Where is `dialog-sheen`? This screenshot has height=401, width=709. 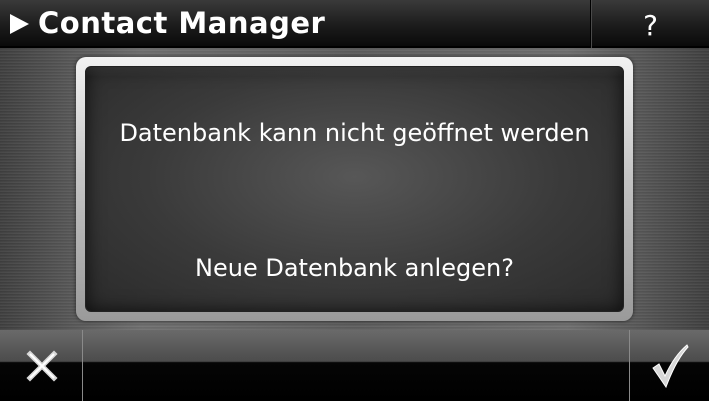 dialog-sheen is located at coordinates (354, 72).